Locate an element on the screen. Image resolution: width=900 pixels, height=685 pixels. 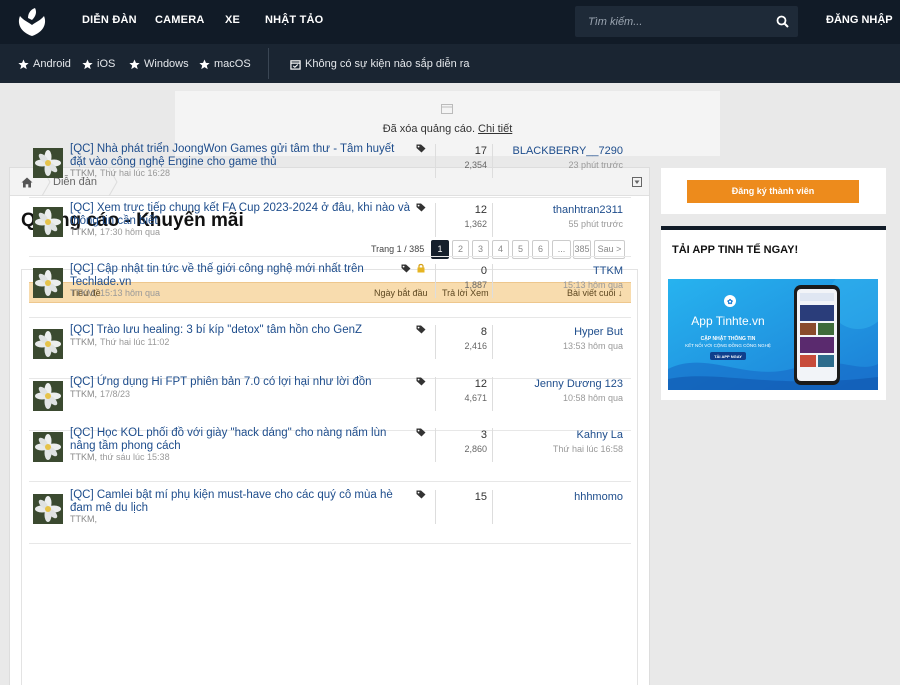
thread-meta: TTKM, 17:30 hôm qua is located at coordinates (115, 232).